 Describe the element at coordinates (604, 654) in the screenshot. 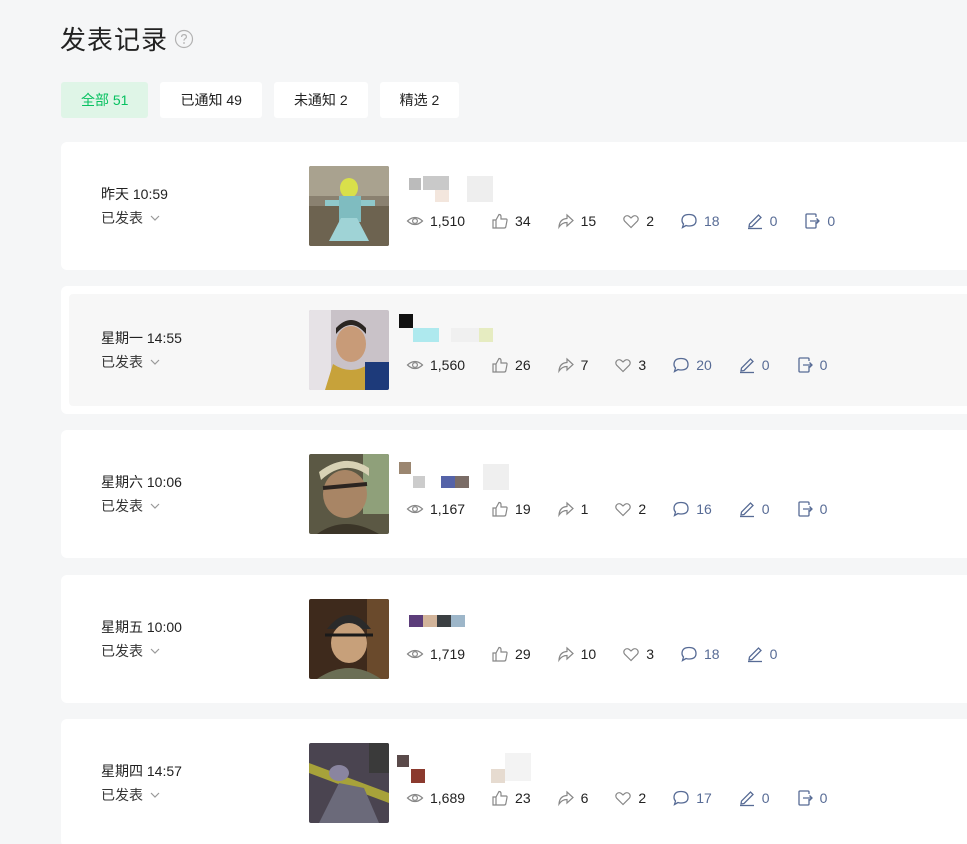

I see `record-stats: 1,719 29 10 3 18 0` at that location.